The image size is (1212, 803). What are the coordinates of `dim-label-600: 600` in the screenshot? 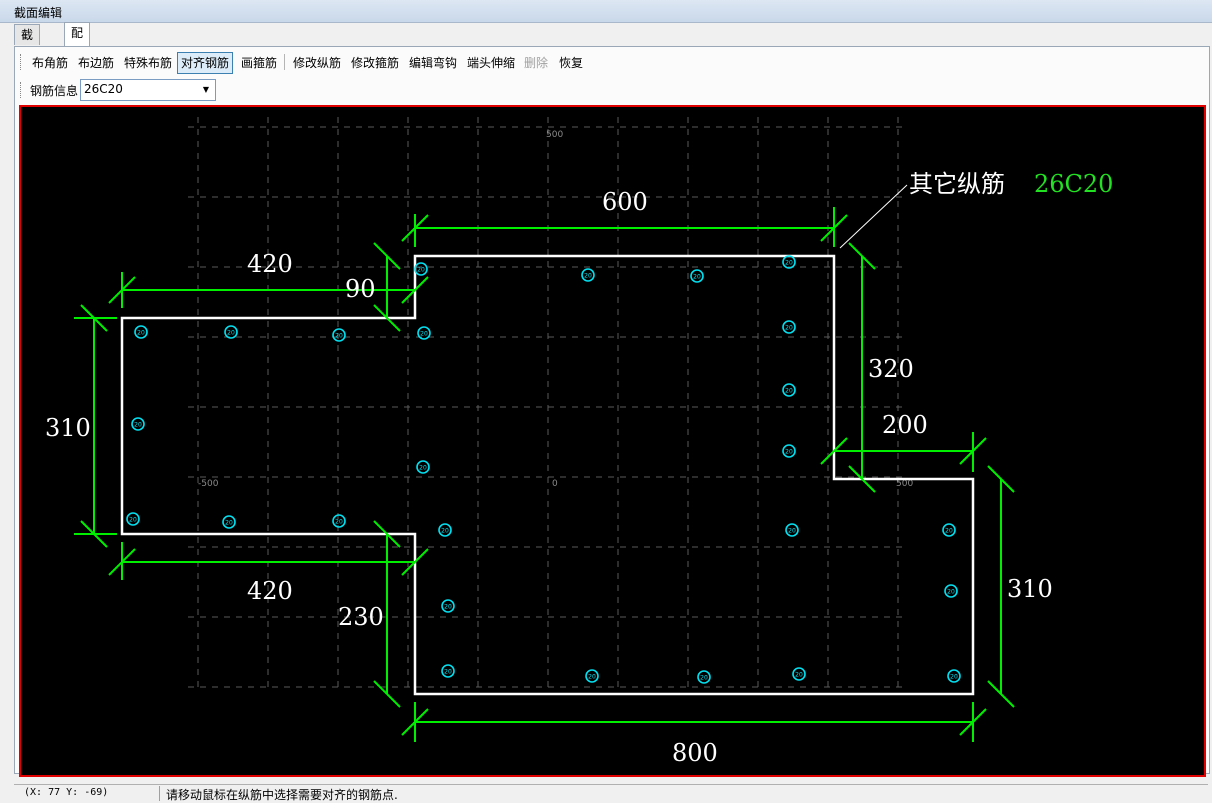 It's located at (625, 202).